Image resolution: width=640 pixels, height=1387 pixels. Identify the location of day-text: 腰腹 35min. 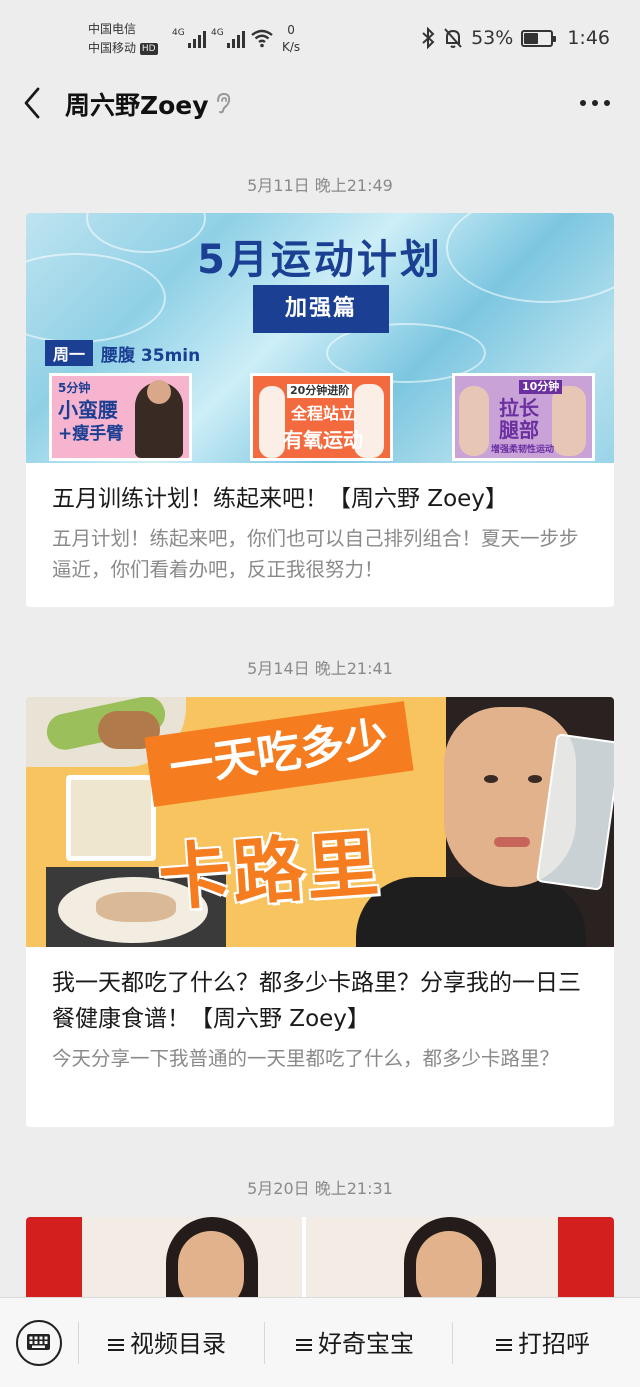
(151, 355).